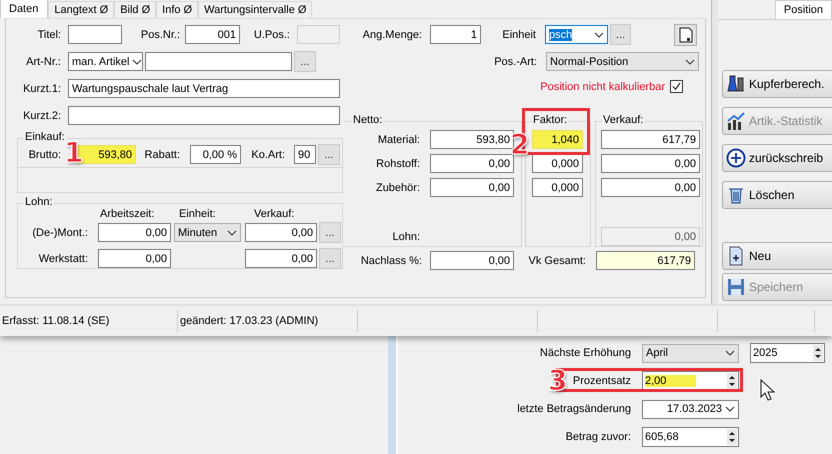 The height and width of the screenshot is (454, 832). What do you see at coordinates (368, 120) in the screenshot?
I see `group-title: Netto:` at bounding box center [368, 120].